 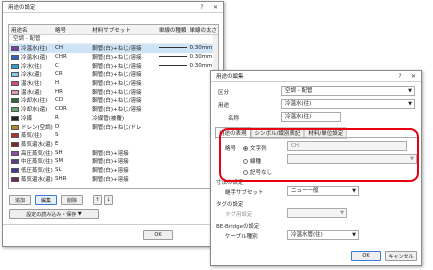 I want to click on help-icon: ?, so click(x=202, y=7).